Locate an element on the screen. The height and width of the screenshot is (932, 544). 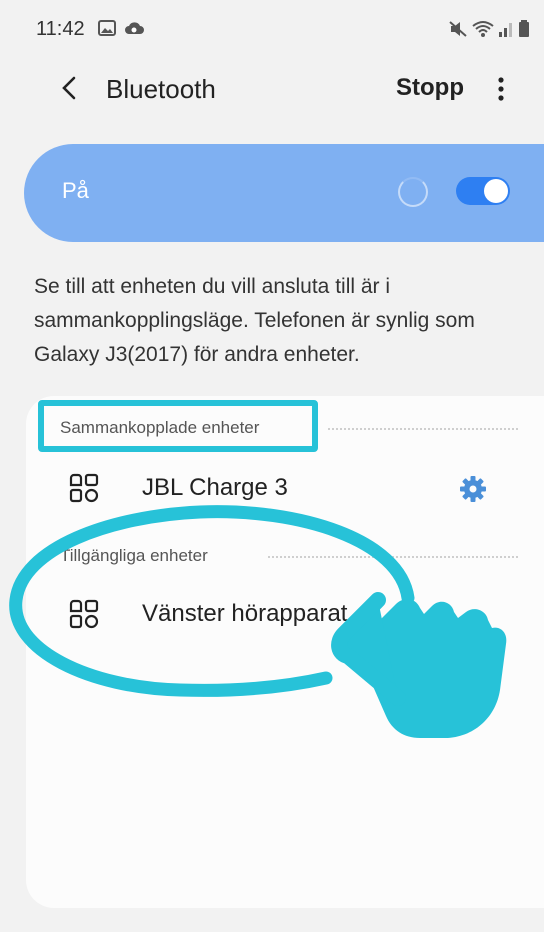
signal-icon is located at coordinates (505, 30).